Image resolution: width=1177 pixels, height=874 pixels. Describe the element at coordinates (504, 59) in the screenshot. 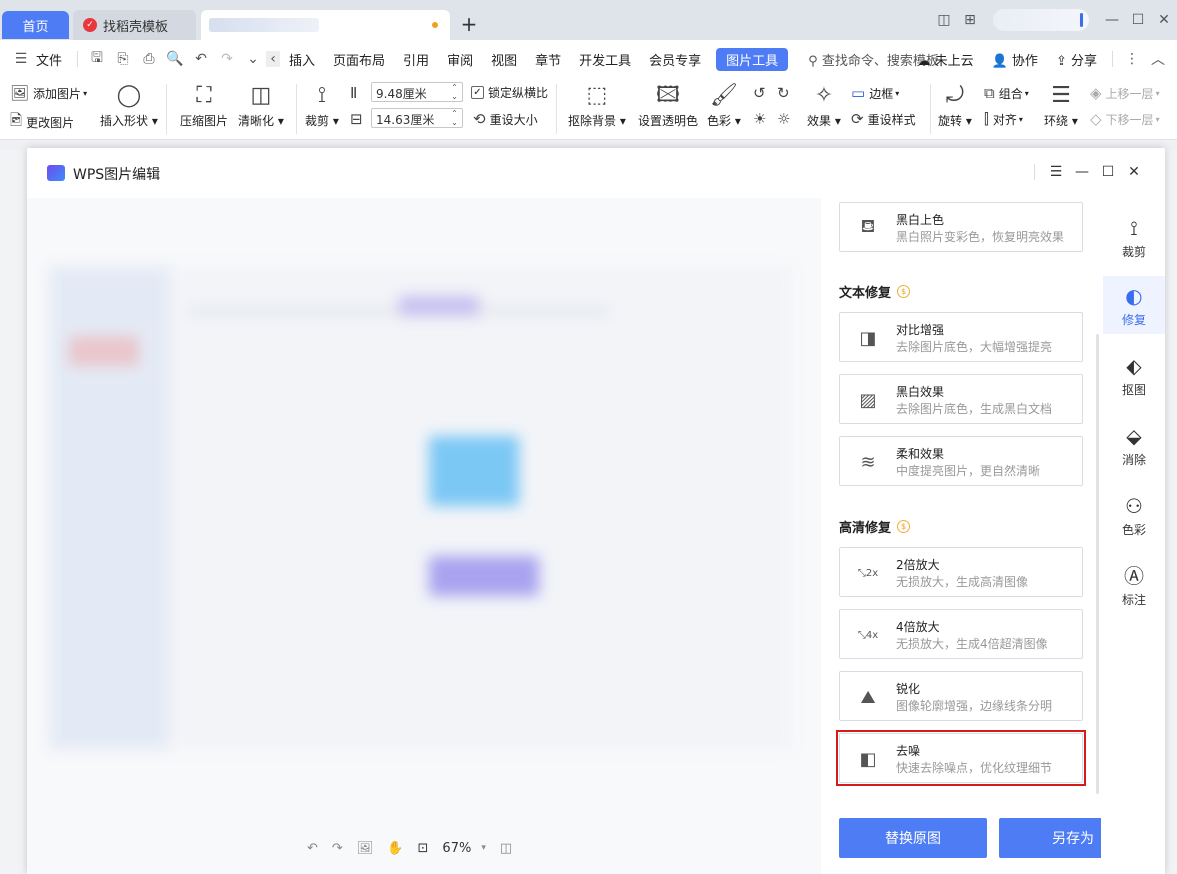

I see `menu-view: 视图` at that location.